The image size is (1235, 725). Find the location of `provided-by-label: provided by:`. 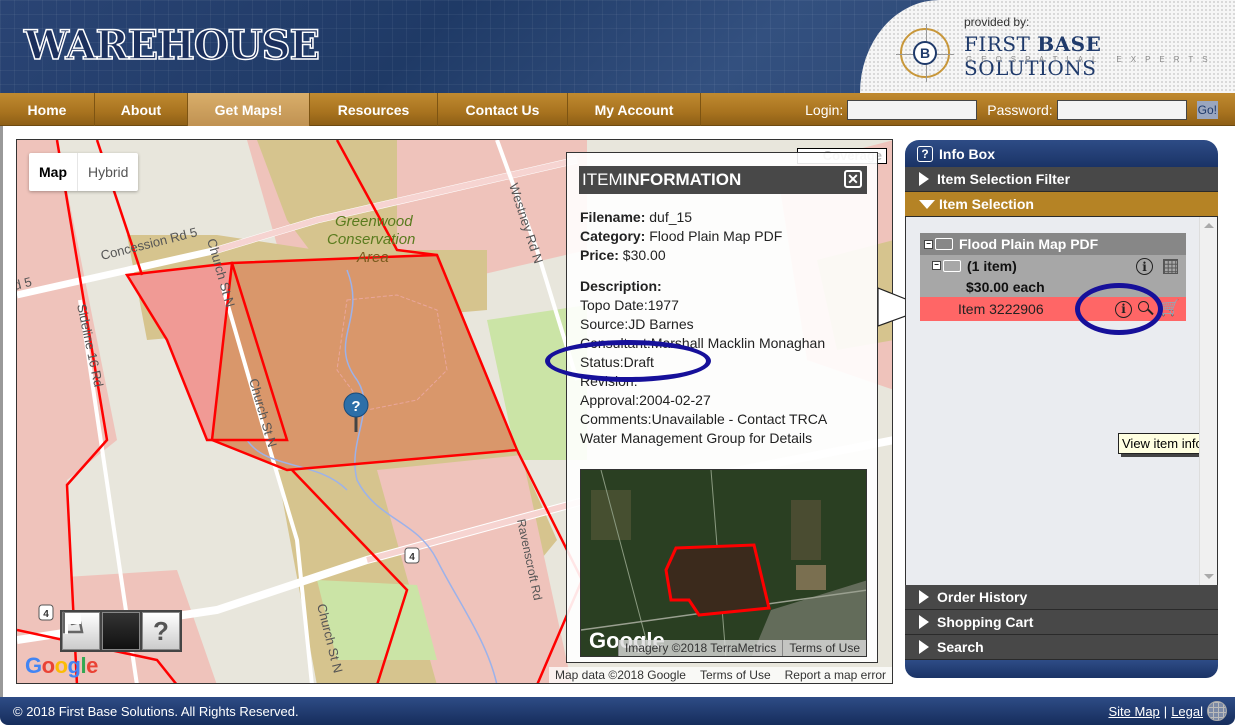

provided-by-label: provided by: is located at coordinates (997, 22).